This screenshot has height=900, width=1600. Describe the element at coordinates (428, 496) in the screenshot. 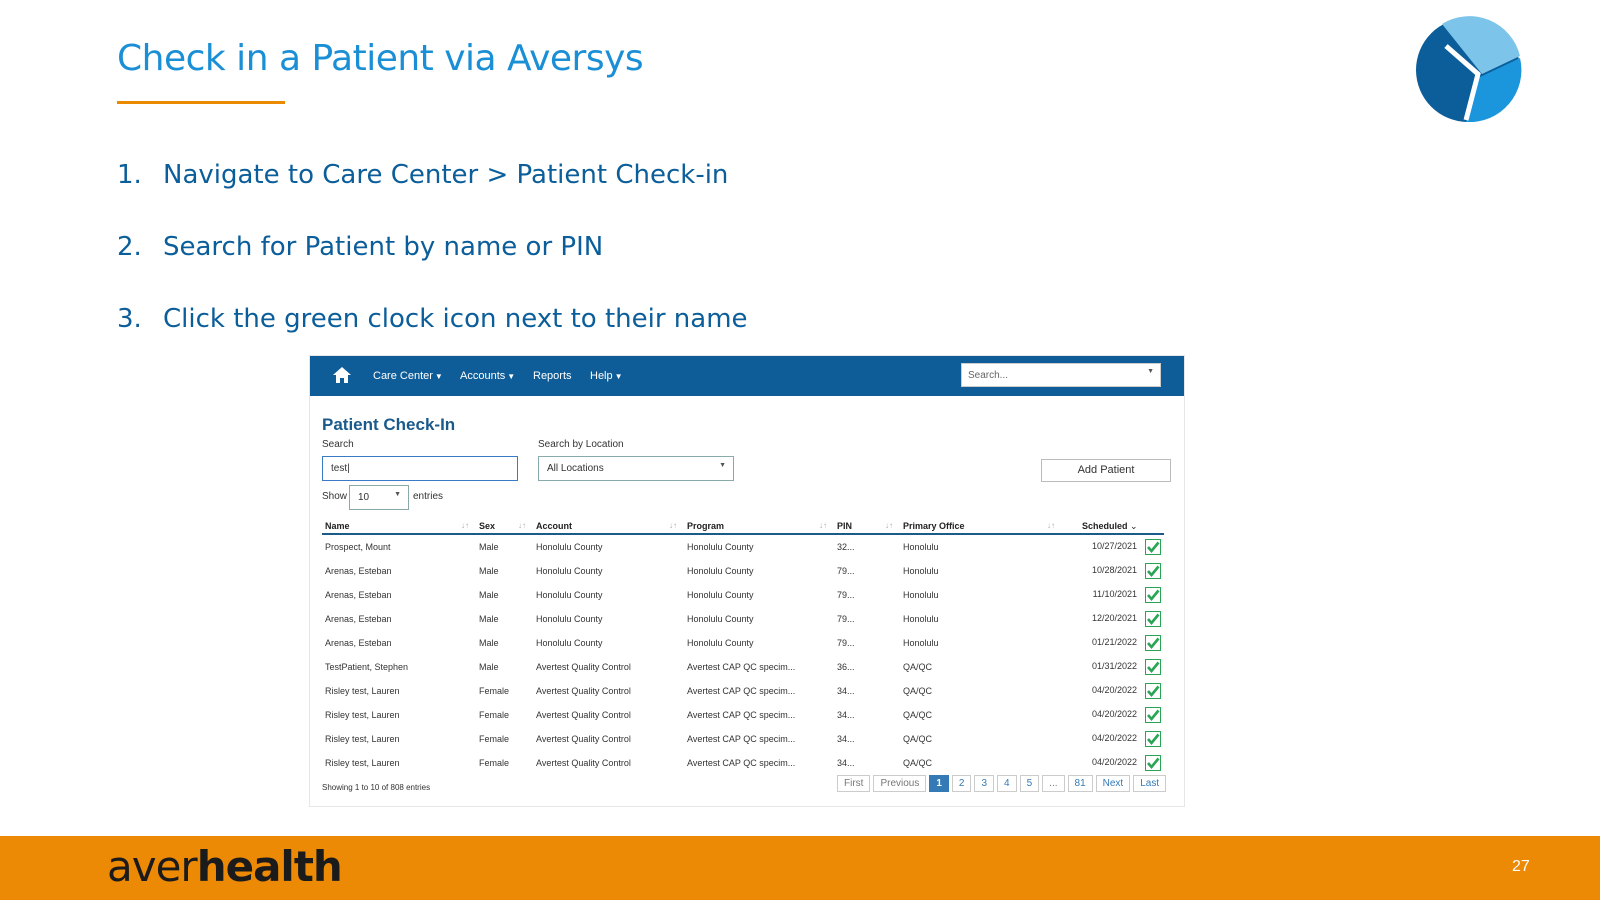

I see `entries-label: entries` at that location.